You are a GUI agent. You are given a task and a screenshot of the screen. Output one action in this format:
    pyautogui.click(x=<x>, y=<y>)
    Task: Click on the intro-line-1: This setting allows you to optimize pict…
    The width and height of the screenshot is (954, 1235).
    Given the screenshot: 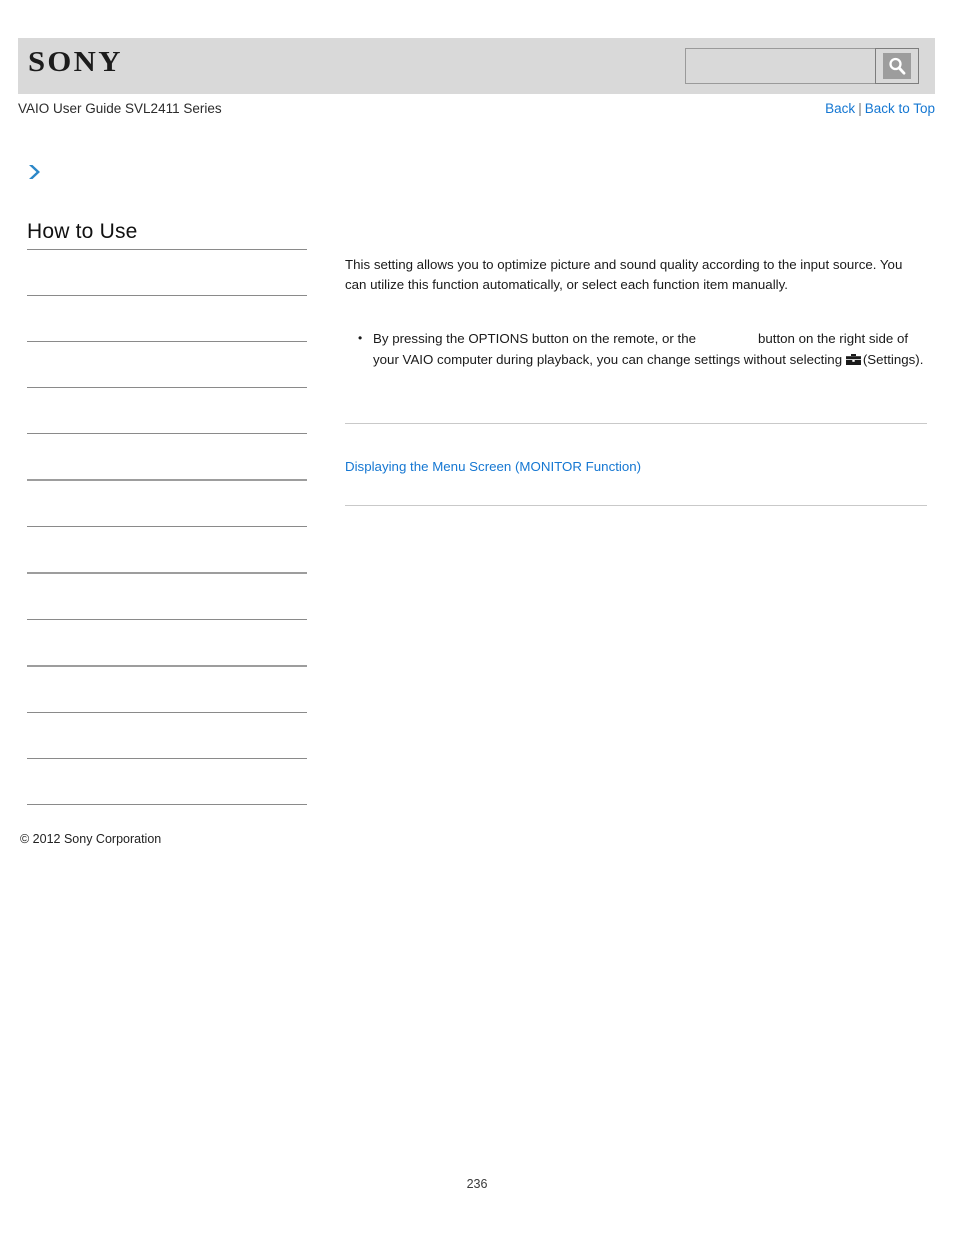 What is the action you would take?
    pyautogui.click(x=611, y=264)
    